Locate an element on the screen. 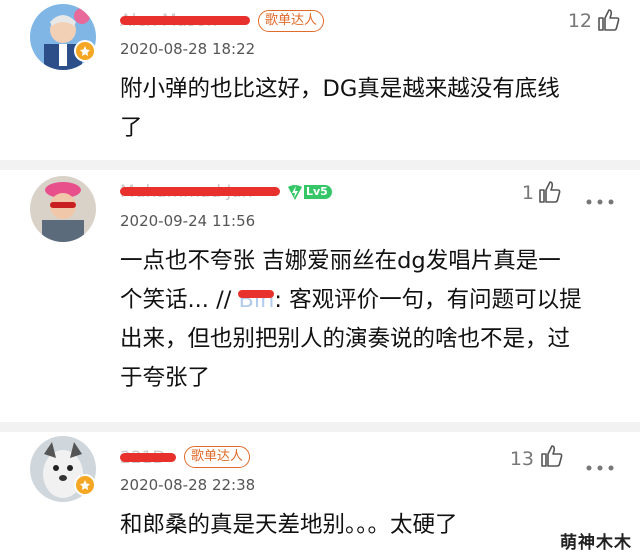  comment-text-fragment: : 客观评价一句，有问题可以提 is located at coordinates (428, 300).